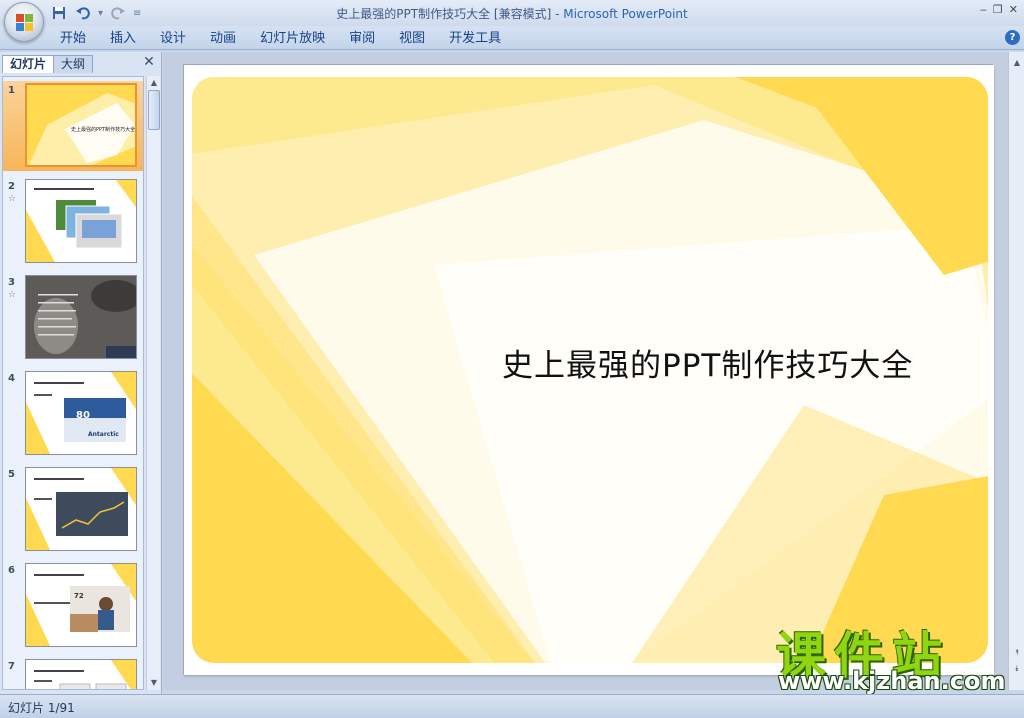 The width and height of the screenshot is (1024, 718). Describe the element at coordinates (11, 378) in the screenshot. I see `slide-number: 4` at that location.